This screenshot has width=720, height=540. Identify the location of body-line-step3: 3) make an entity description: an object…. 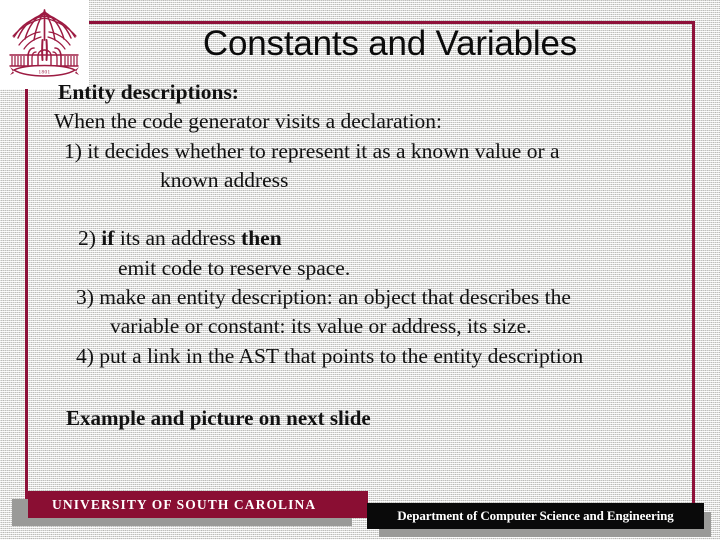
(323, 297).